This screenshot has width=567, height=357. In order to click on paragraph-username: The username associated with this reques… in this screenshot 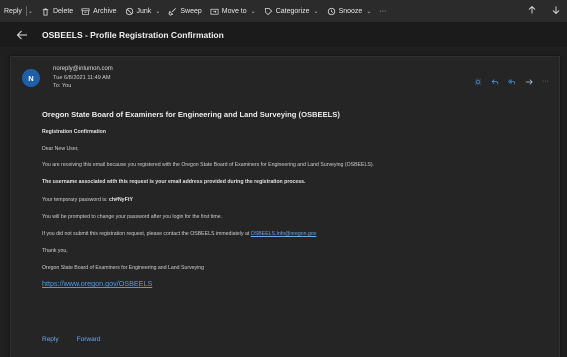, I will do `click(174, 182)`.